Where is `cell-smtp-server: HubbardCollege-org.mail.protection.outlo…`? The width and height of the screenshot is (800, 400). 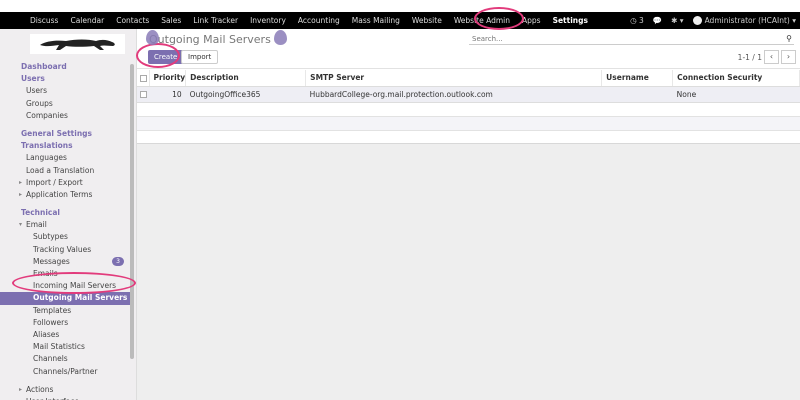 cell-smtp-server: HubbardCollege-org.mail.protection.outlo… is located at coordinates (453, 94).